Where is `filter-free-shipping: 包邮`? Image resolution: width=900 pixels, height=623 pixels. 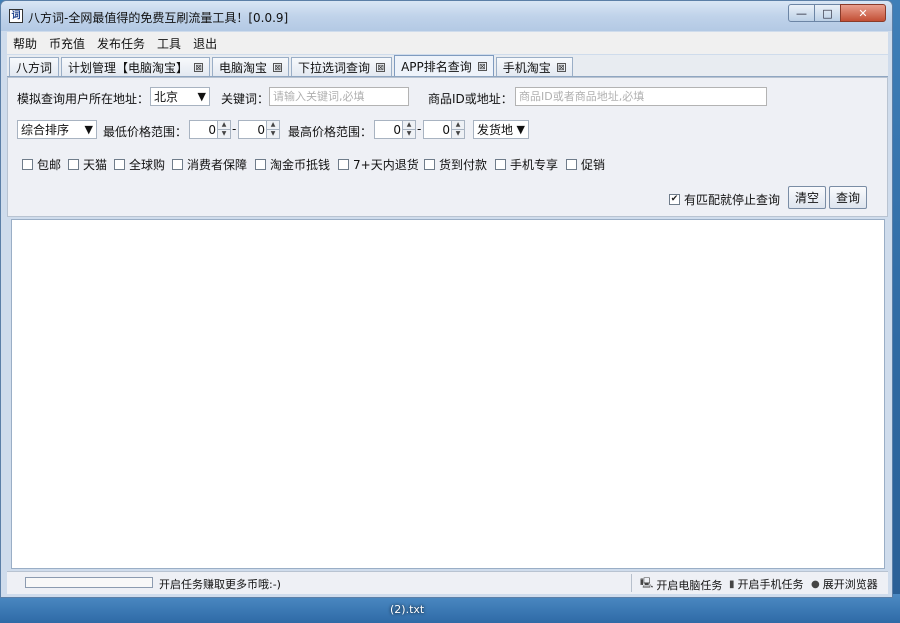 filter-free-shipping: 包邮 is located at coordinates (41, 164).